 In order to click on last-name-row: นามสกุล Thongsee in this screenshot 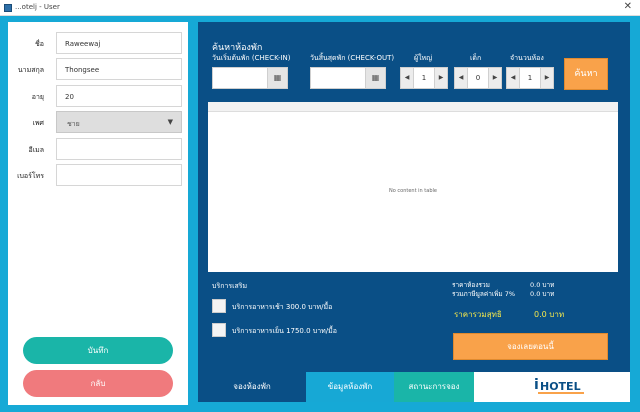, I will do `click(98, 69)`.